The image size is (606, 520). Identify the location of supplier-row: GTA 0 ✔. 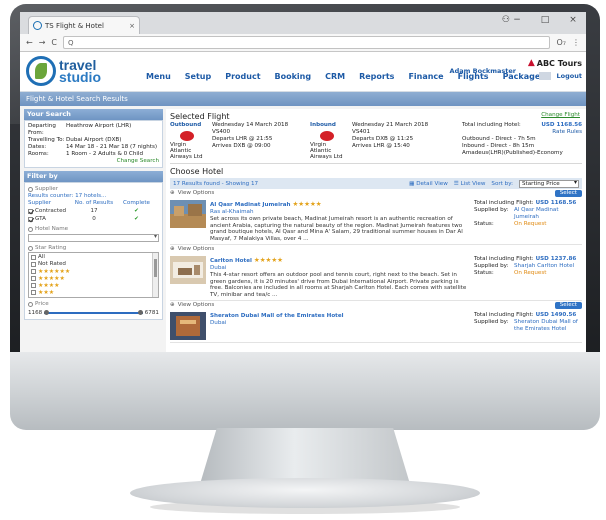
(93, 219).